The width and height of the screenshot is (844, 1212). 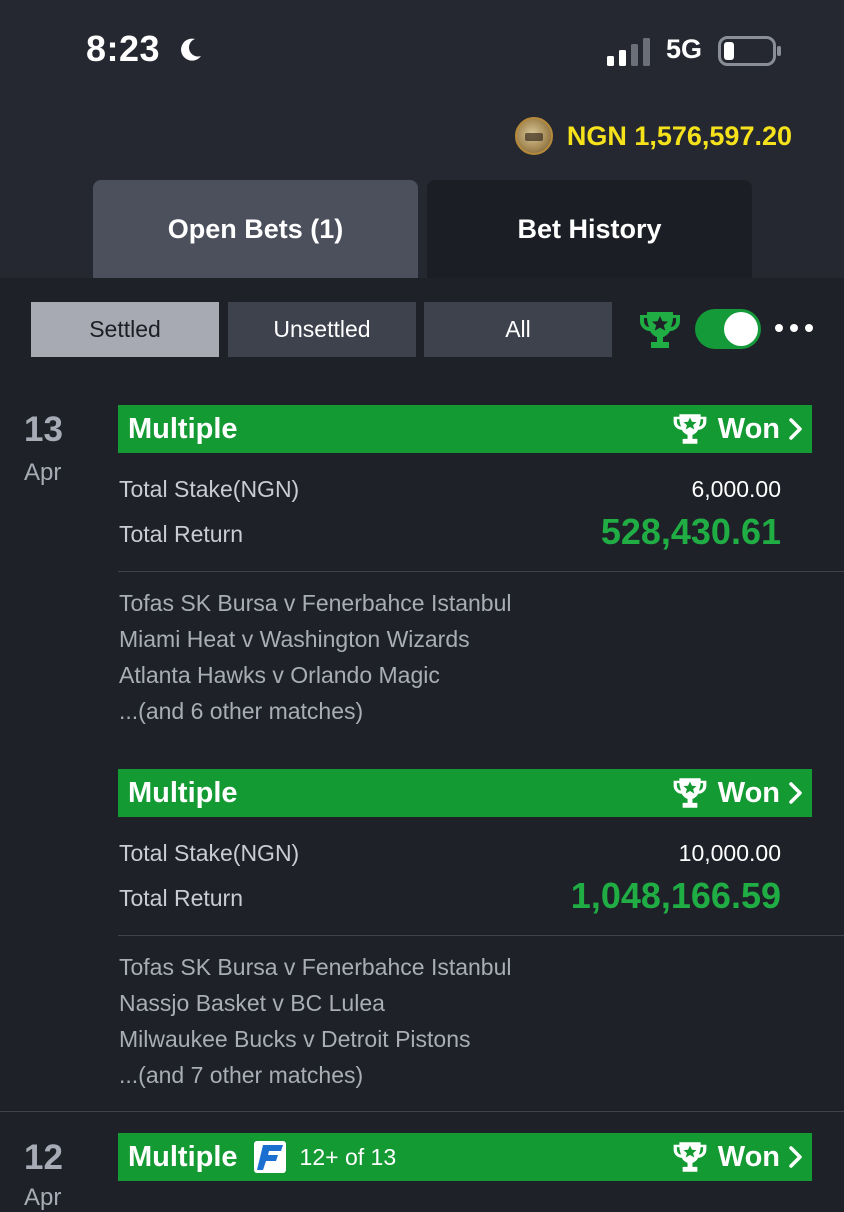 I want to click on filter-settled: Settled, so click(x=125, y=329).